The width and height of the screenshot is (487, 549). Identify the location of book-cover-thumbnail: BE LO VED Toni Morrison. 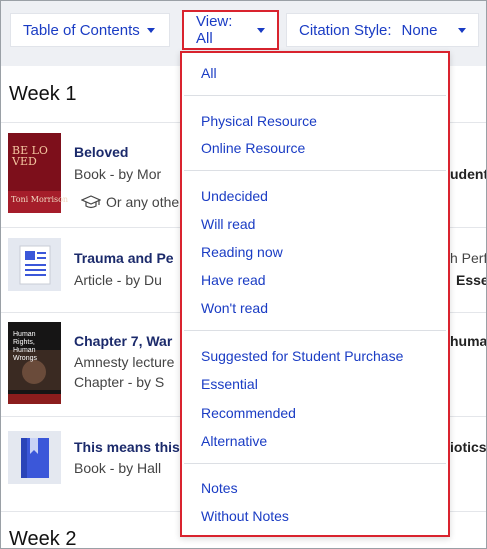
(38, 173).